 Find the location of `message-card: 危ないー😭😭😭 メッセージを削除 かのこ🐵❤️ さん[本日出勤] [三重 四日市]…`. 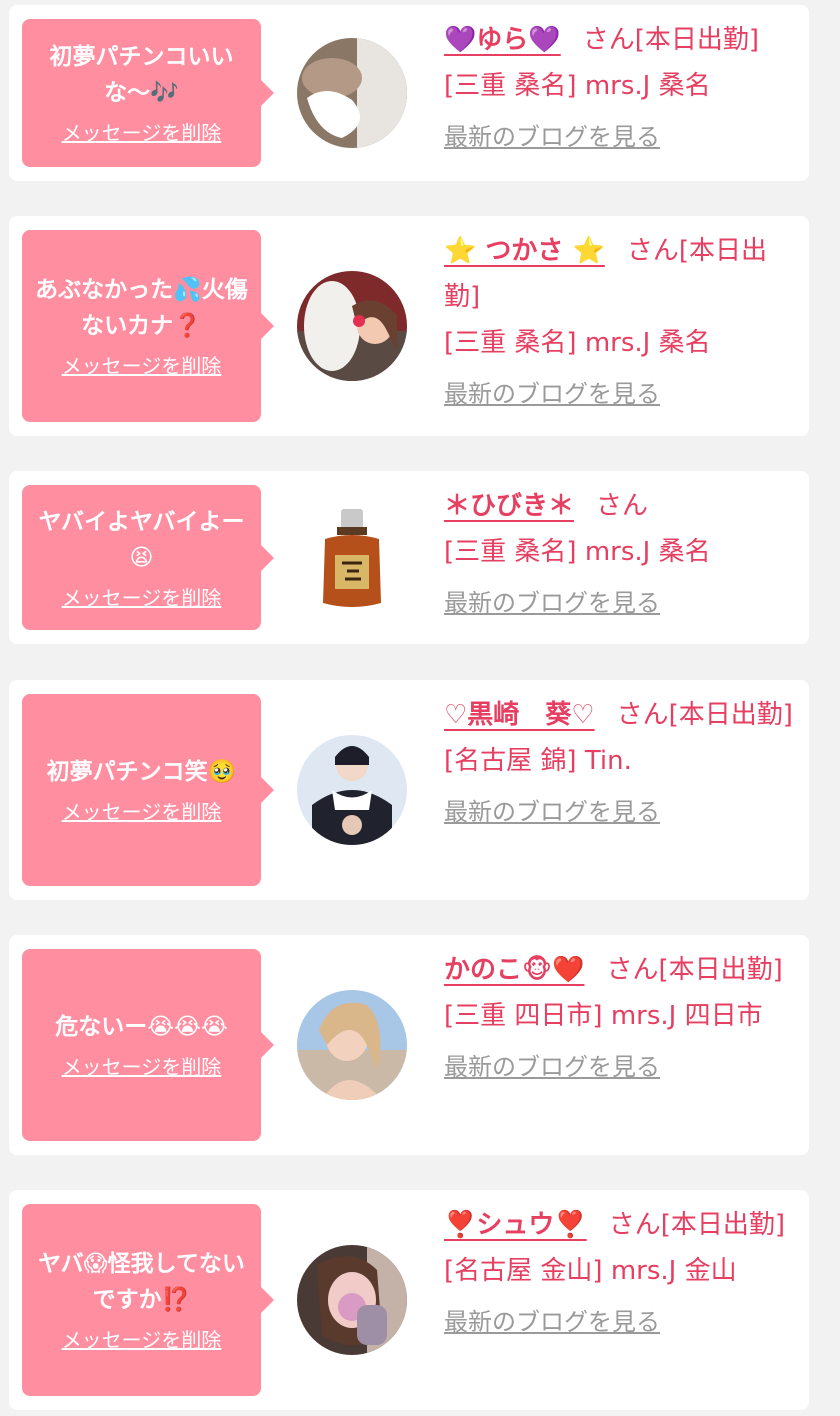

message-card: 危ないー😭😭😭 メッセージを削除 かのこ🐵❤️ さん[本日出勤] [三重 四日市]… is located at coordinates (409, 1045).